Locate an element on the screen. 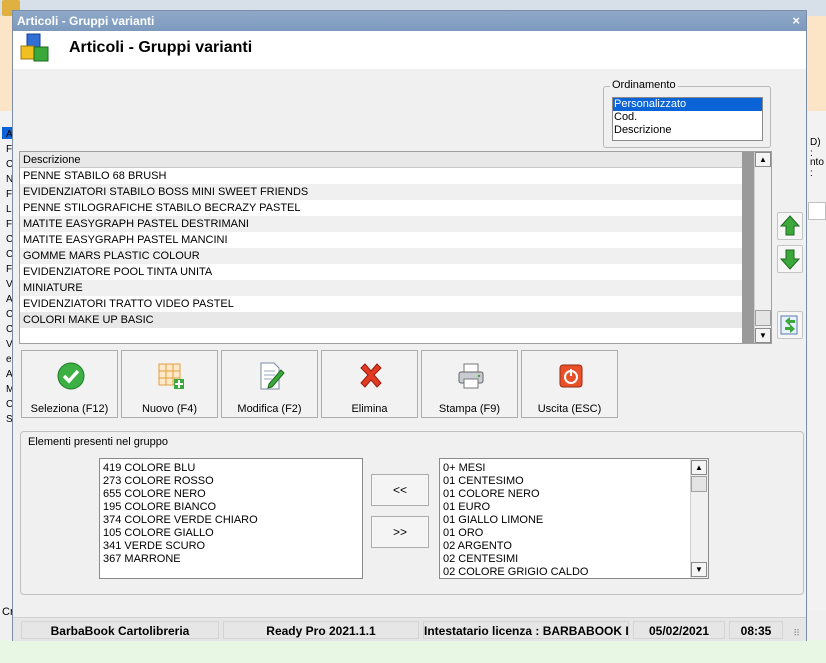 The height and width of the screenshot is (663, 826). list-scroll-track-shadow is located at coordinates (748, 247).